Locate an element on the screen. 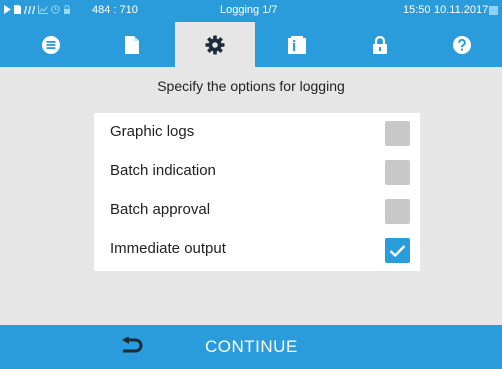  tab-lock is located at coordinates (380, 44).